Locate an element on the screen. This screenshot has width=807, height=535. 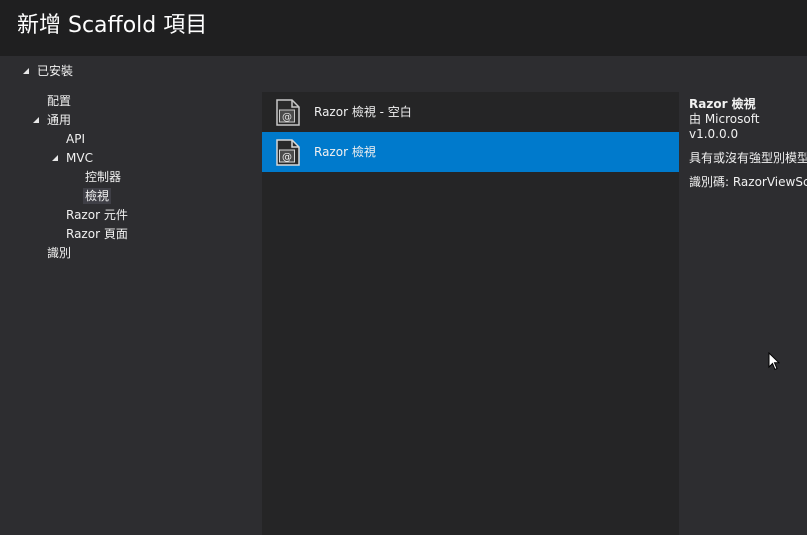
tree-node-label: 控制器 is located at coordinates (103, 177).